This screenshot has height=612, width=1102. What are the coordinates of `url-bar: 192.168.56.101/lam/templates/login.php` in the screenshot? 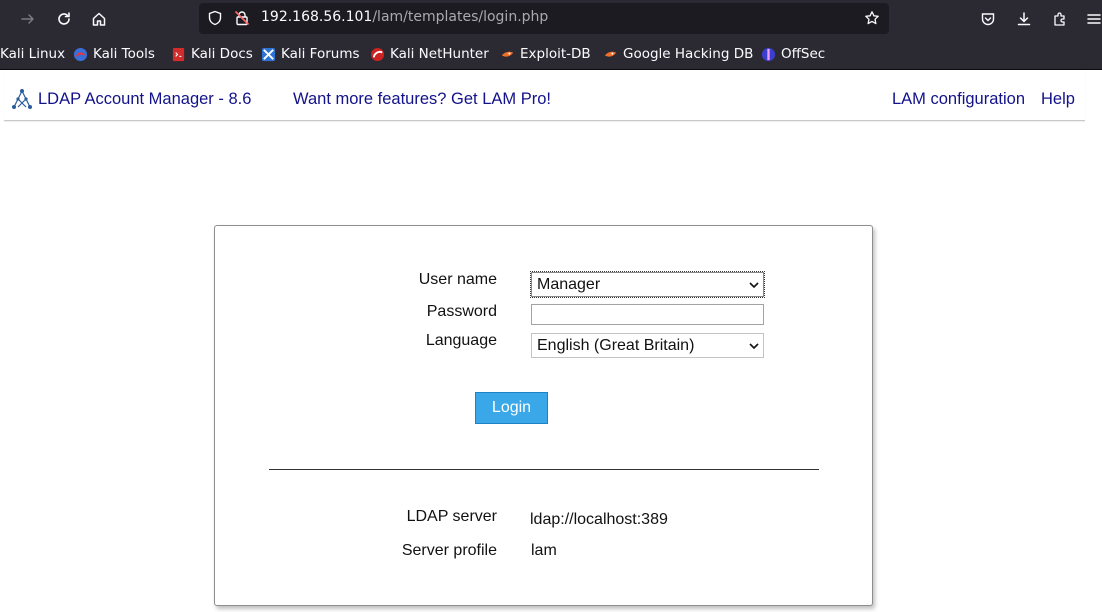 It's located at (544, 18).